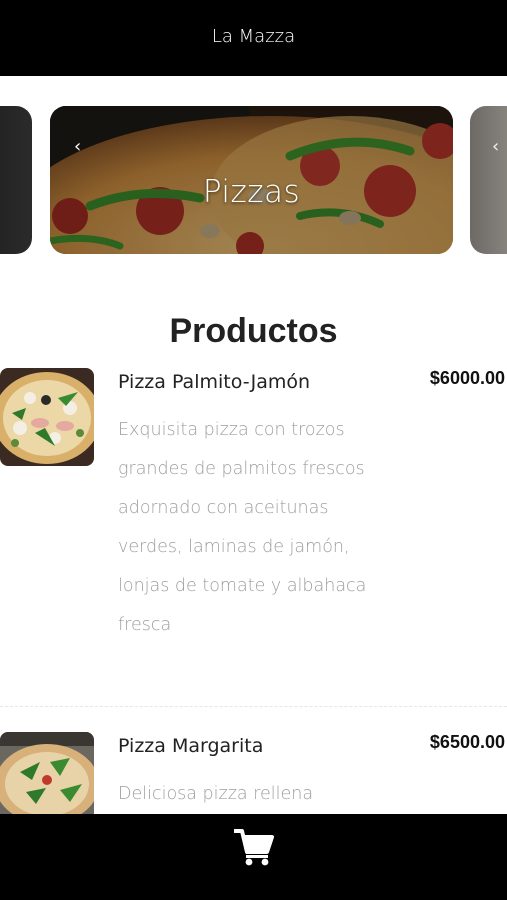 The image size is (507, 900). Describe the element at coordinates (488, 180) in the screenshot. I see `category-slide-next: ‹` at that location.